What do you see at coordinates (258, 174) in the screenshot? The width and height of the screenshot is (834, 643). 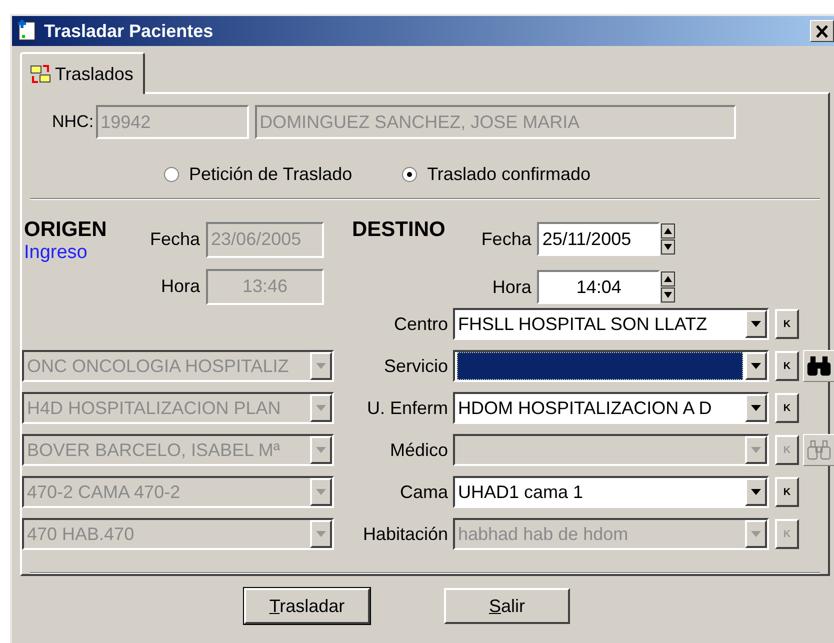 I see `radio-option: Petición de Traslado` at bounding box center [258, 174].